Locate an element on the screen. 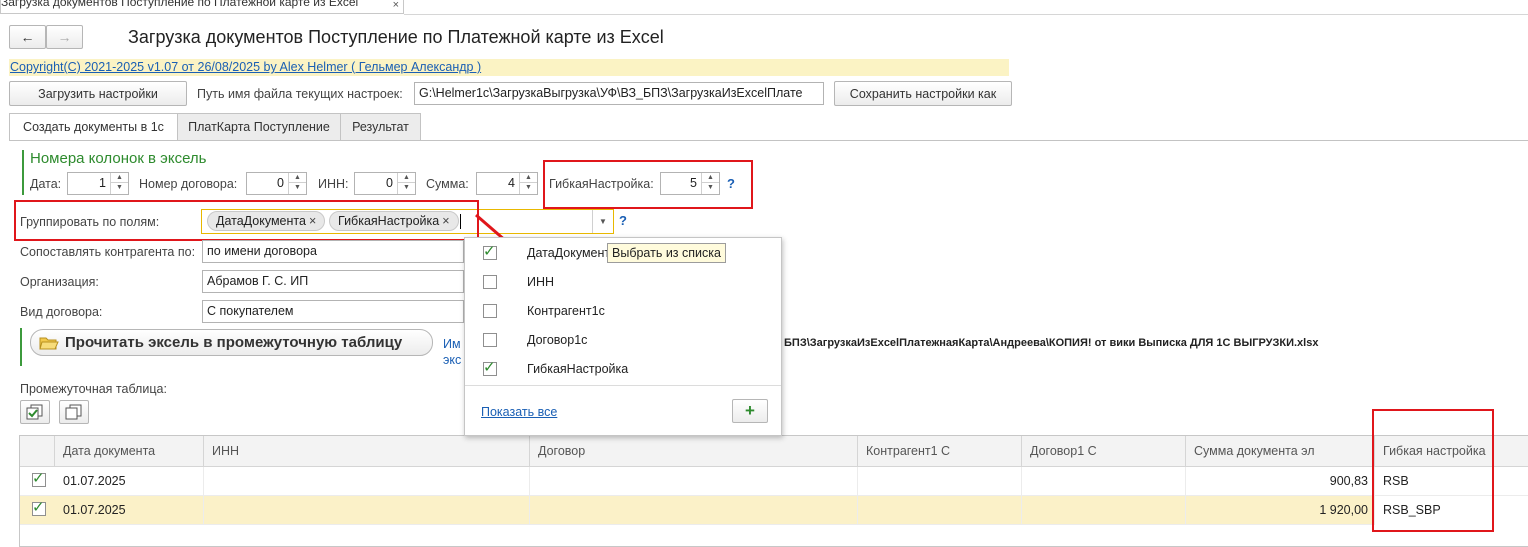 The width and height of the screenshot is (1528, 547). contract-type-field: С покупателем is located at coordinates (333, 311).